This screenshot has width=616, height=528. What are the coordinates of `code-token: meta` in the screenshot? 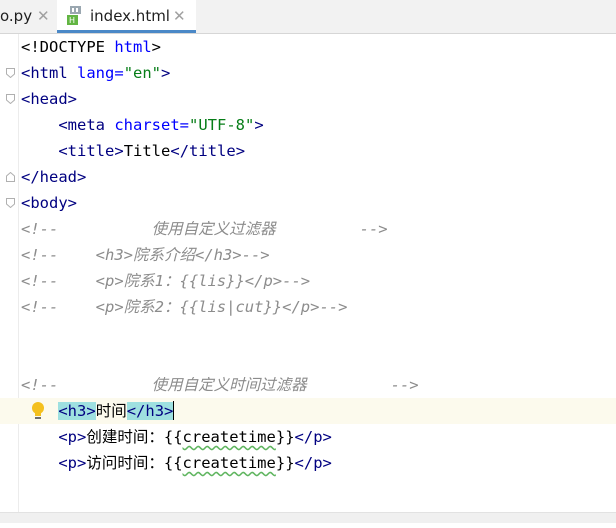 It's located at (86, 125).